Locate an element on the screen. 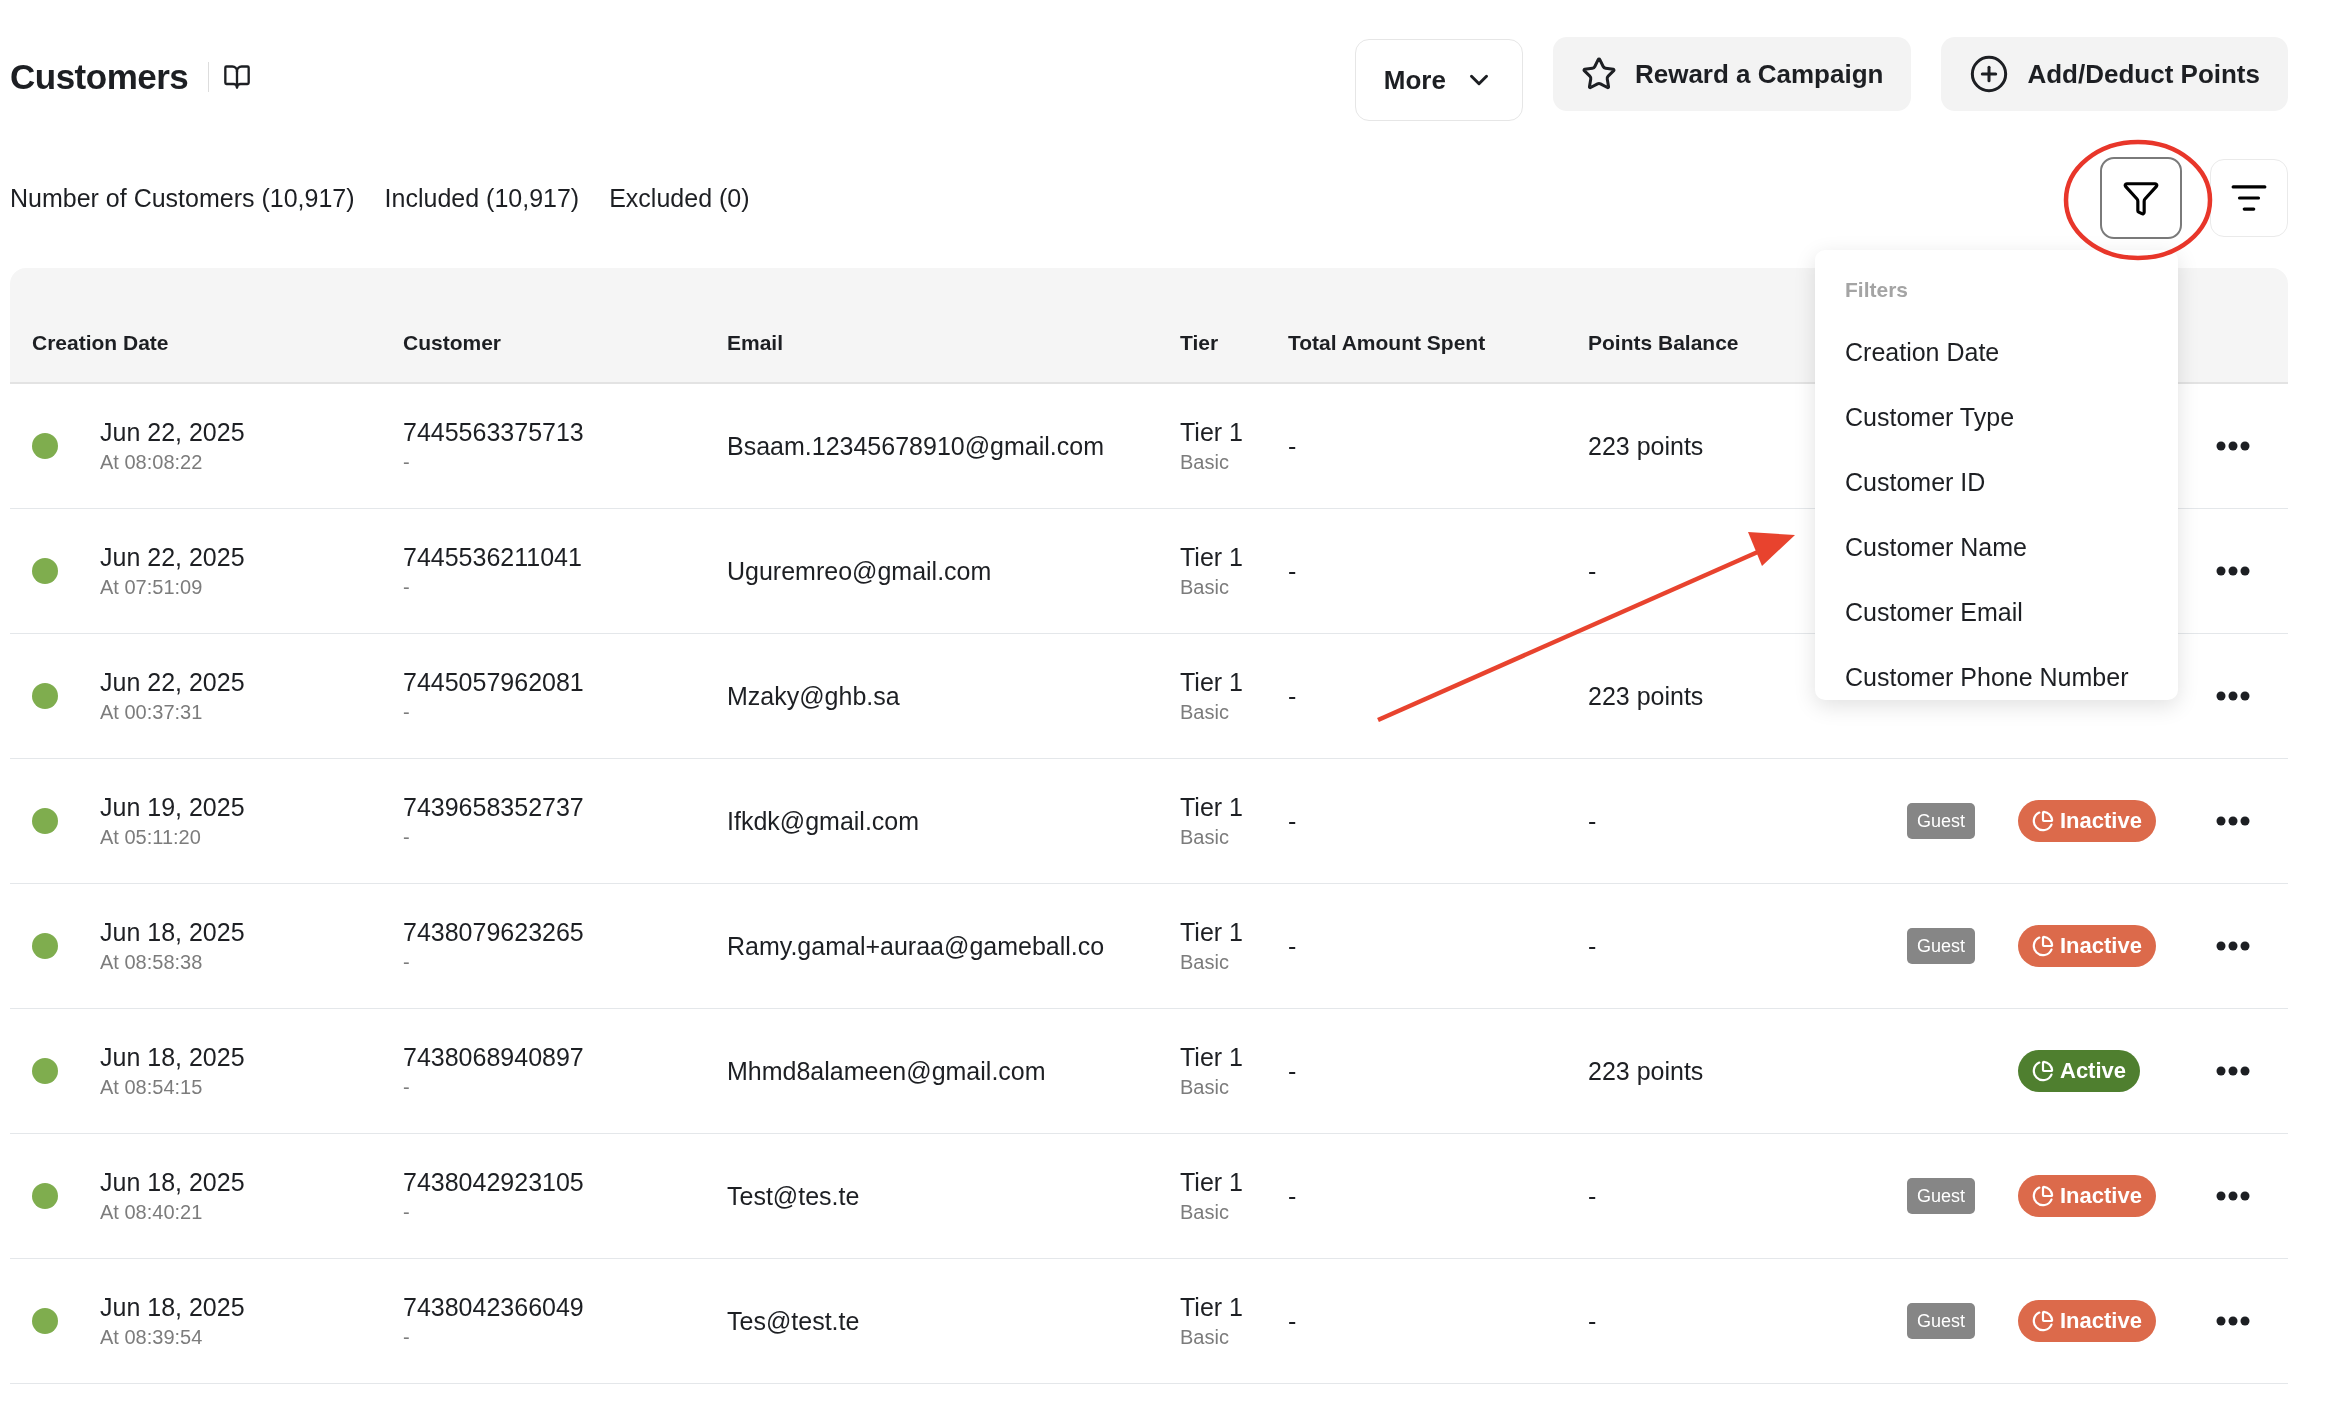 Image resolution: width=2330 pixels, height=1414 pixels. column-header: Total Amount Spent is located at coordinates (1387, 343).